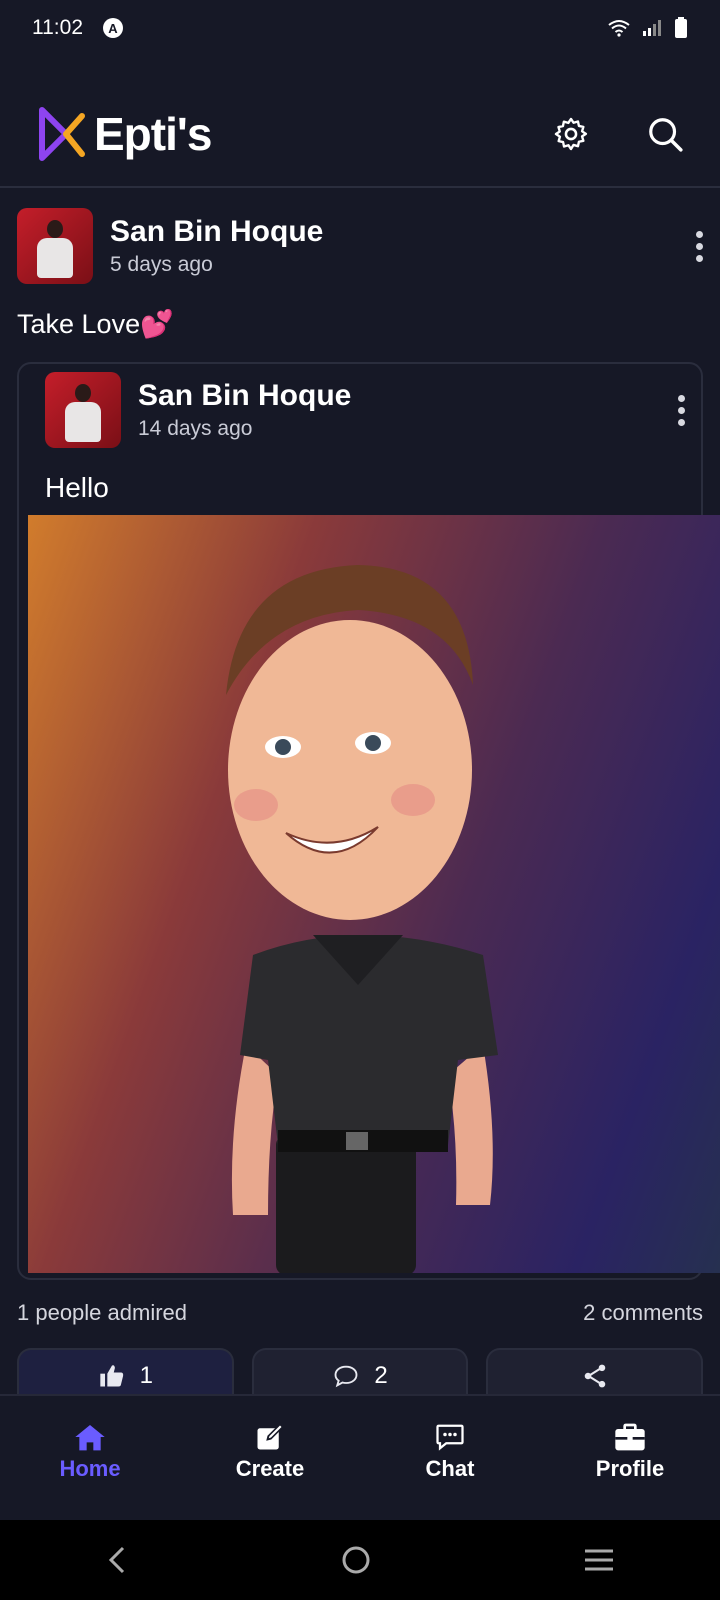 The image size is (720, 1600). What do you see at coordinates (90, 1468) in the screenshot?
I see `nav-home-label: Home` at bounding box center [90, 1468].